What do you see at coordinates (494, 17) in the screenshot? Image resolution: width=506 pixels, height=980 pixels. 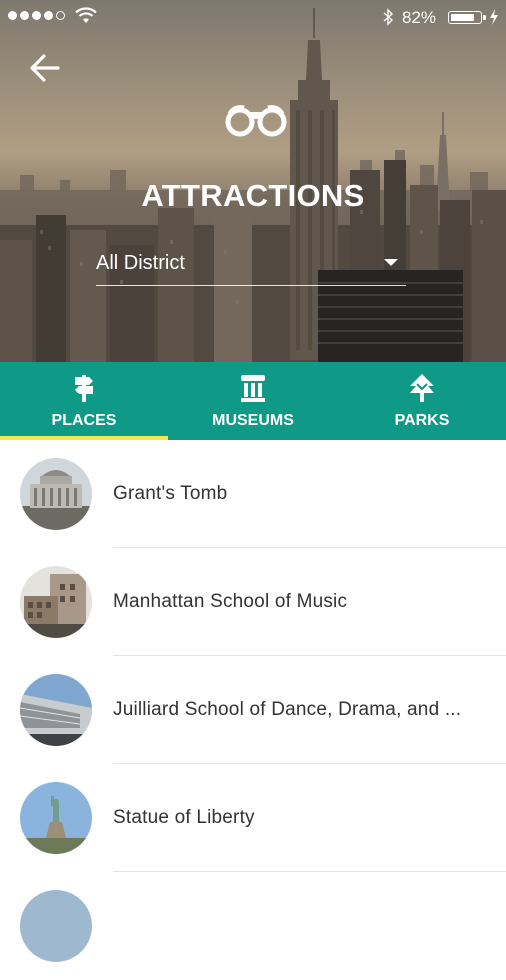 I see `charging-icon` at bounding box center [494, 17].